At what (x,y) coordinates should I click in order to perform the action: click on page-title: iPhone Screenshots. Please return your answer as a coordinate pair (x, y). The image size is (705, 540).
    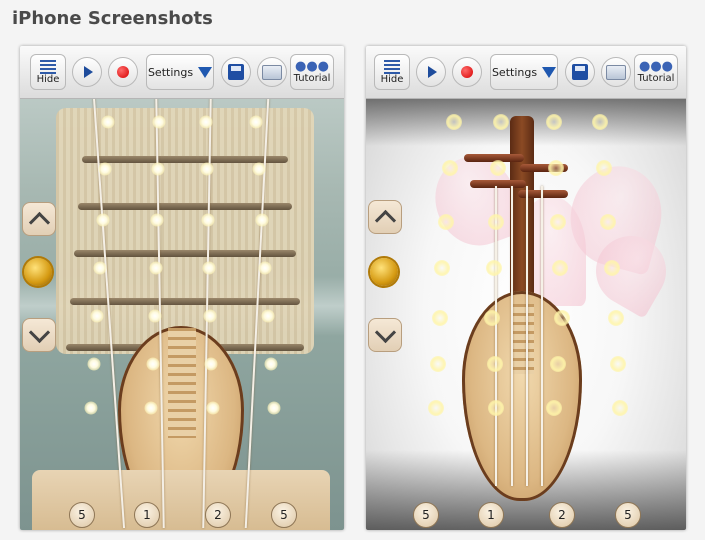
    Looking at the image, I should click on (112, 18).